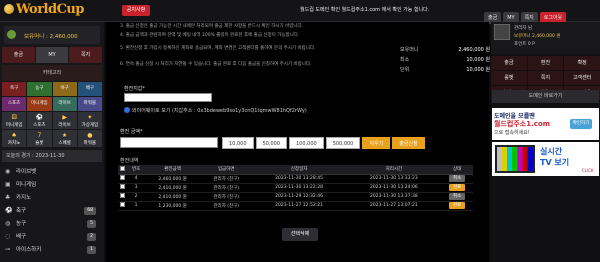 Image resolution: width=600 pixels, height=262 pixels. I want to click on tile-casino: ♠ 카지노, so click(14, 138).